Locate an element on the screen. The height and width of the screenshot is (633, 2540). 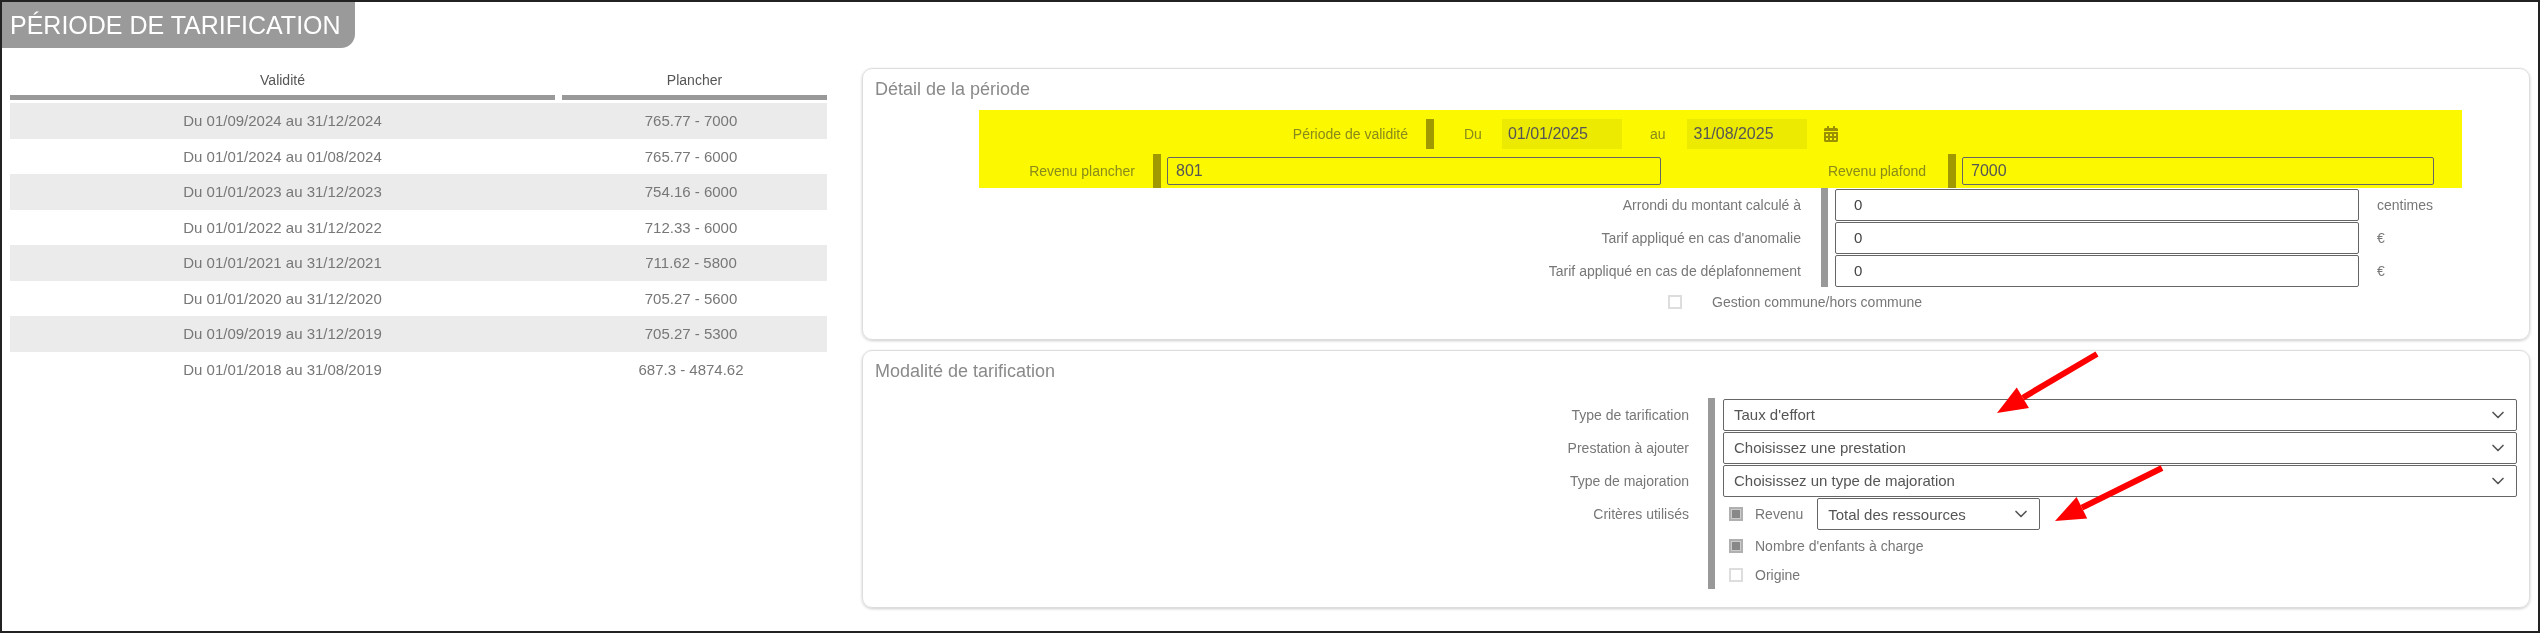
date-field: 01/01/2025 is located at coordinates (1561, 134).